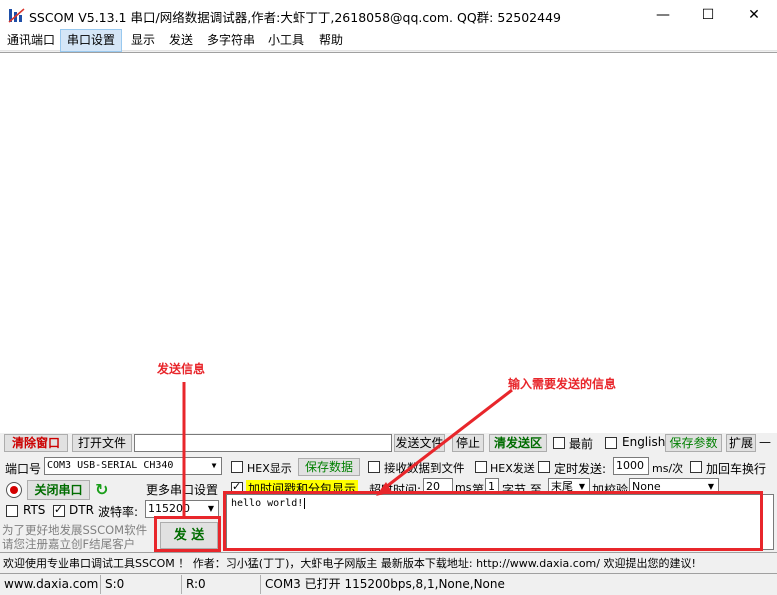 The width and height of the screenshot is (777, 595). I want to click on close-icon: ✕, so click(754, 15).